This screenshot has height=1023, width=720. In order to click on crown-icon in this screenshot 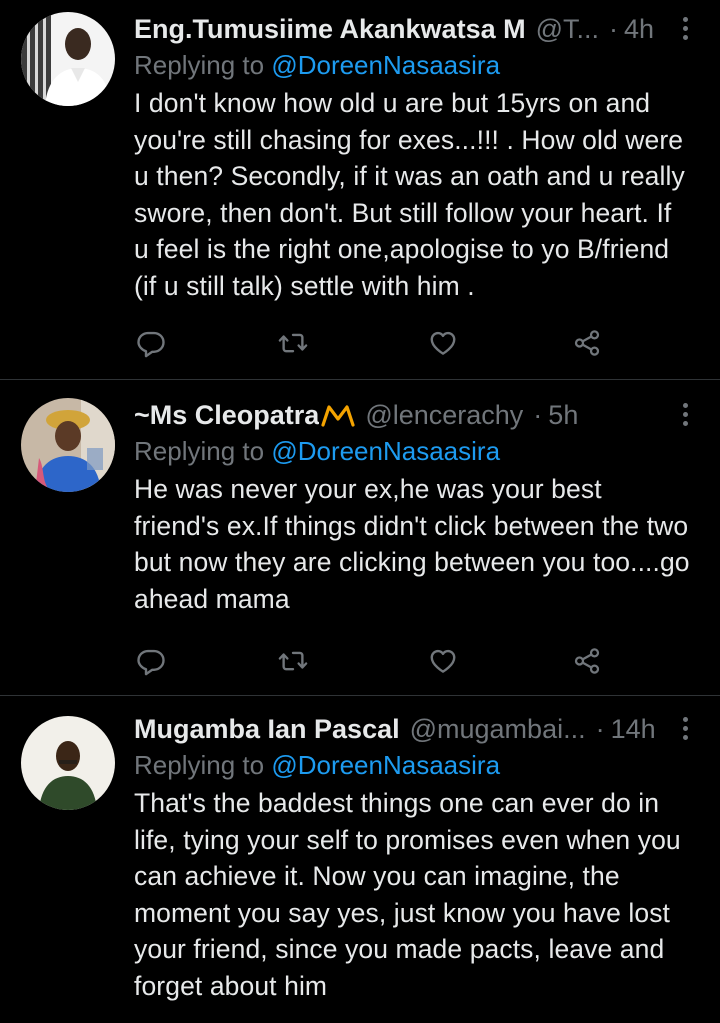, I will do `click(338, 416)`.